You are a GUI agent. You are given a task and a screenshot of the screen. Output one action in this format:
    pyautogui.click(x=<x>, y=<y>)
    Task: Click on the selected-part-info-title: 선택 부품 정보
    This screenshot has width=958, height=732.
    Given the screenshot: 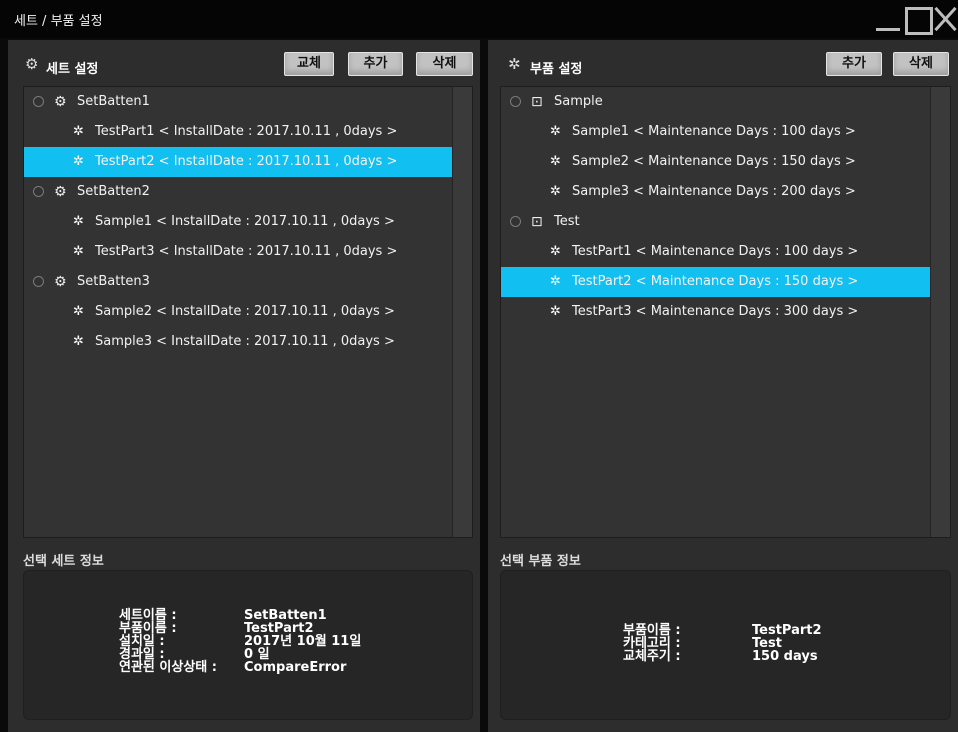 What is the action you would take?
    pyautogui.click(x=540, y=561)
    